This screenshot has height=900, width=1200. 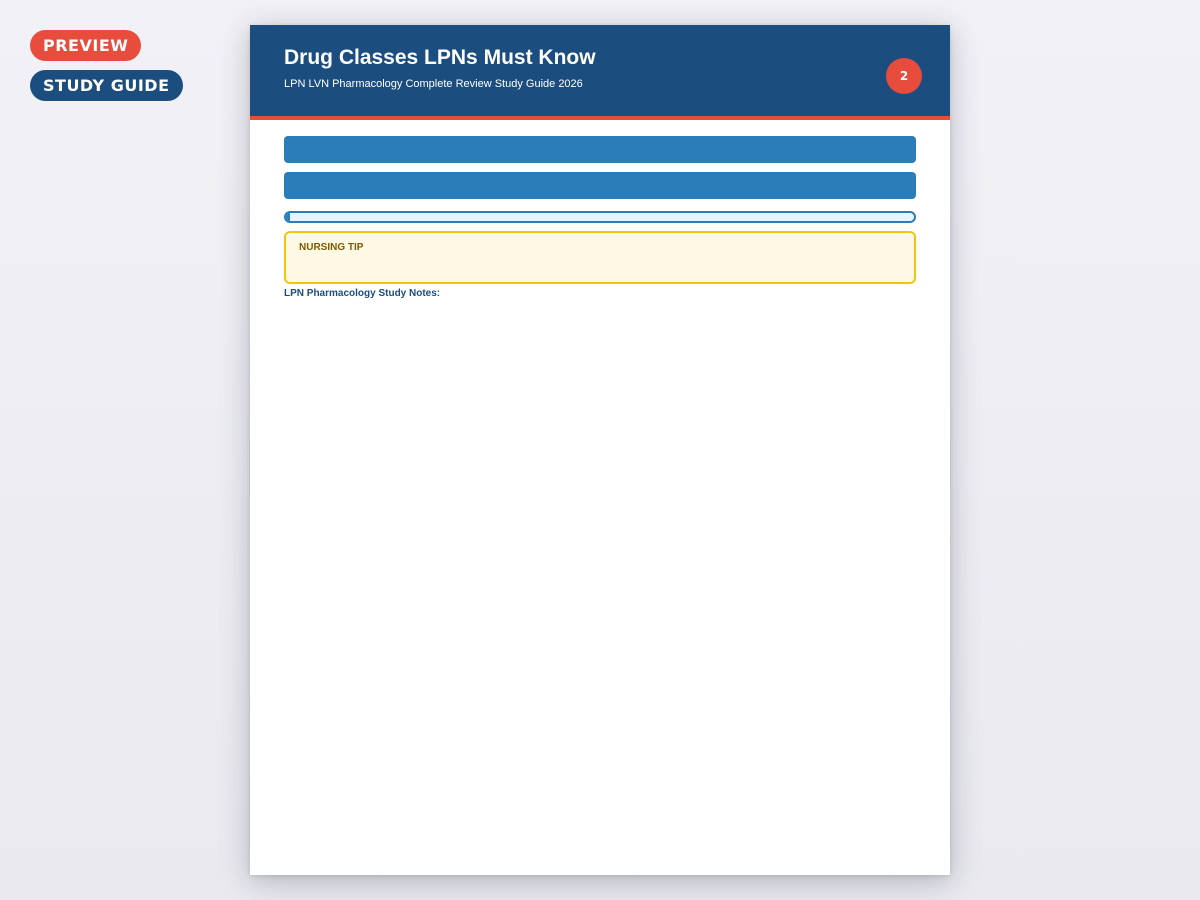 I want to click on progress-bar-fill, so click(x=288, y=217).